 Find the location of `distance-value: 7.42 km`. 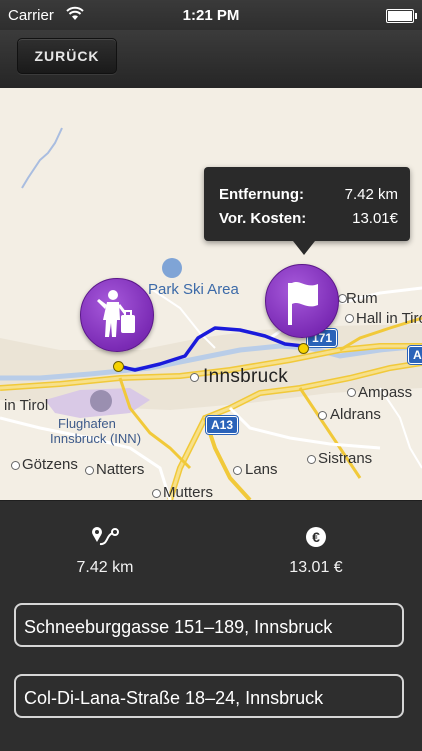

distance-value: 7.42 km is located at coordinates (105, 567).